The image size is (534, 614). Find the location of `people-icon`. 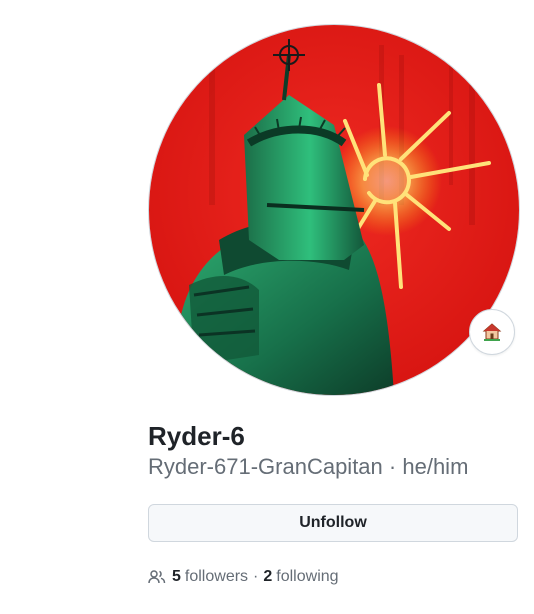

people-icon is located at coordinates (157, 577).